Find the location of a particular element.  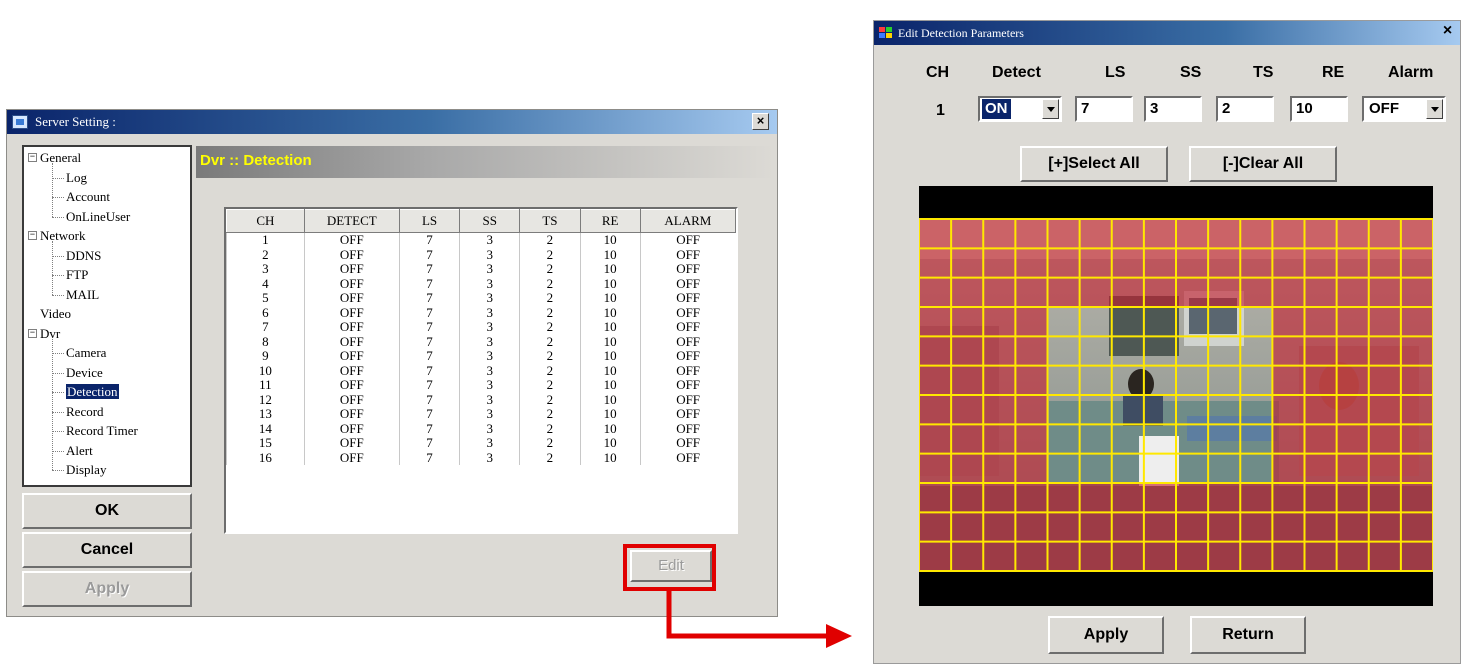

tree-item: Account is located at coordinates (88, 196).